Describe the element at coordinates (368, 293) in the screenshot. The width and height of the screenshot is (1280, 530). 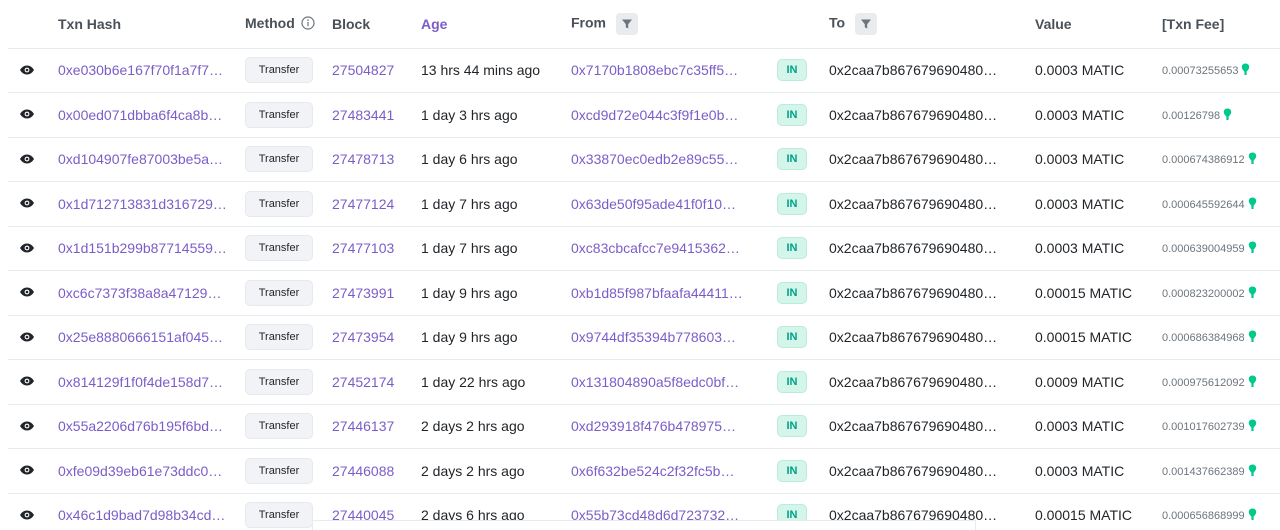
I see `block-link: 27473991` at that location.